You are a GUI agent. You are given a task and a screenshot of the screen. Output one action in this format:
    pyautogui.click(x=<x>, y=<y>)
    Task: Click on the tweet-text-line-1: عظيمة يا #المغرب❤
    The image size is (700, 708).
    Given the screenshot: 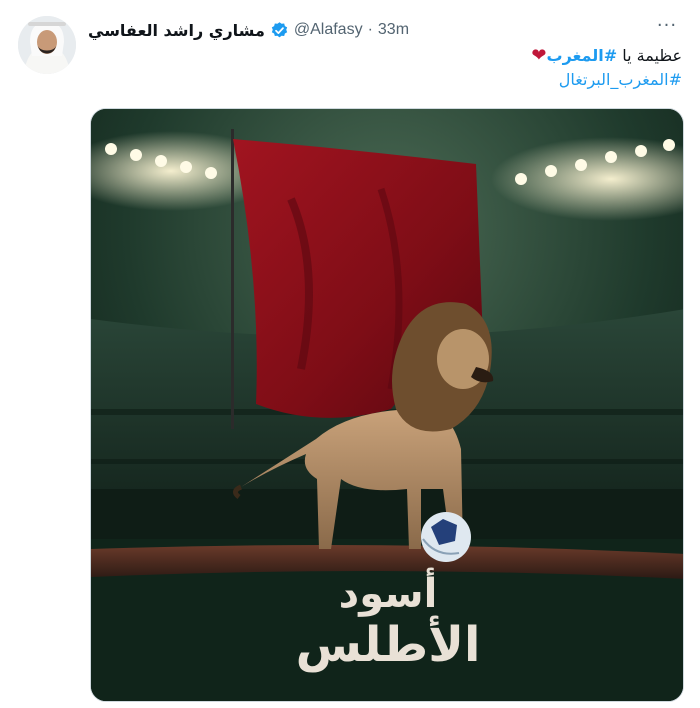 What is the action you would take?
    pyautogui.click(x=603, y=56)
    